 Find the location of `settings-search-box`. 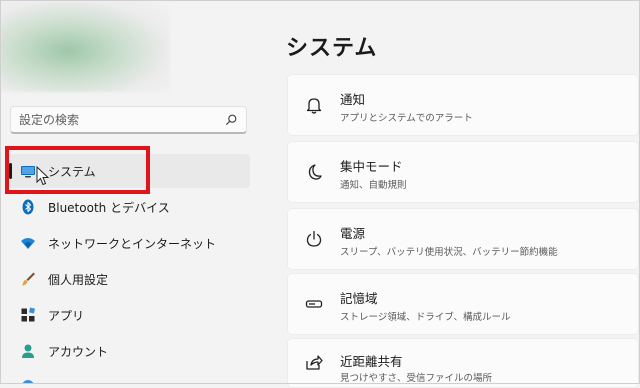

settings-search-box is located at coordinates (128, 120).